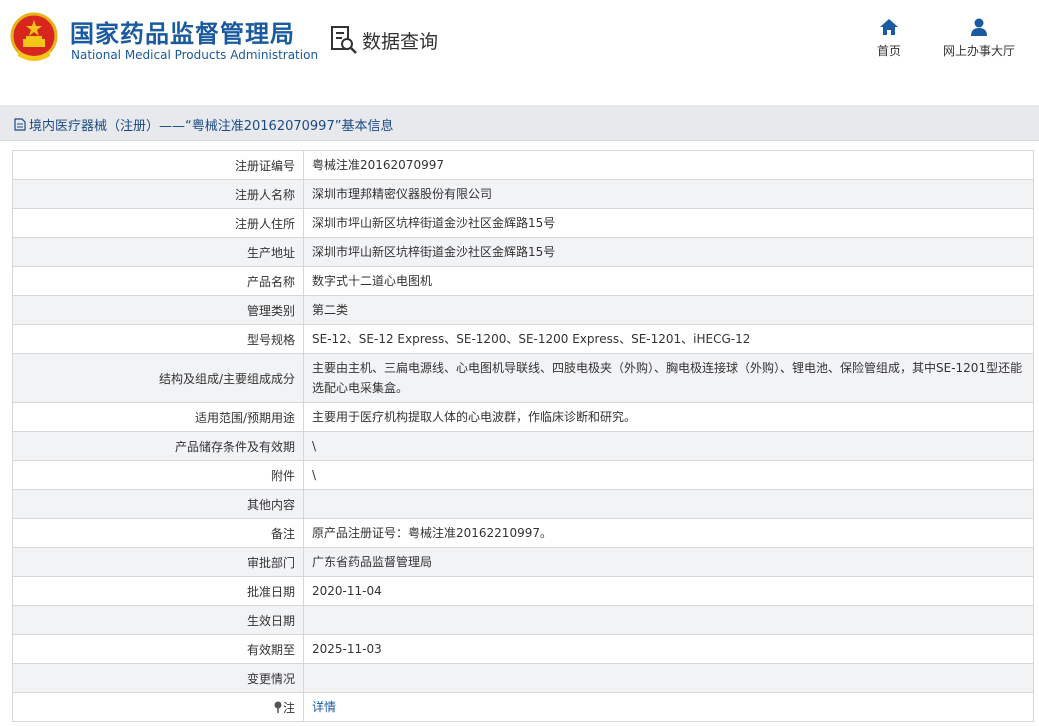 The height and width of the screenshot is (726, 1039). What do you see at coordinates (158, 252) in the screenshot?
I see `row-label: 生产地址` at bounding box center [158, 252].